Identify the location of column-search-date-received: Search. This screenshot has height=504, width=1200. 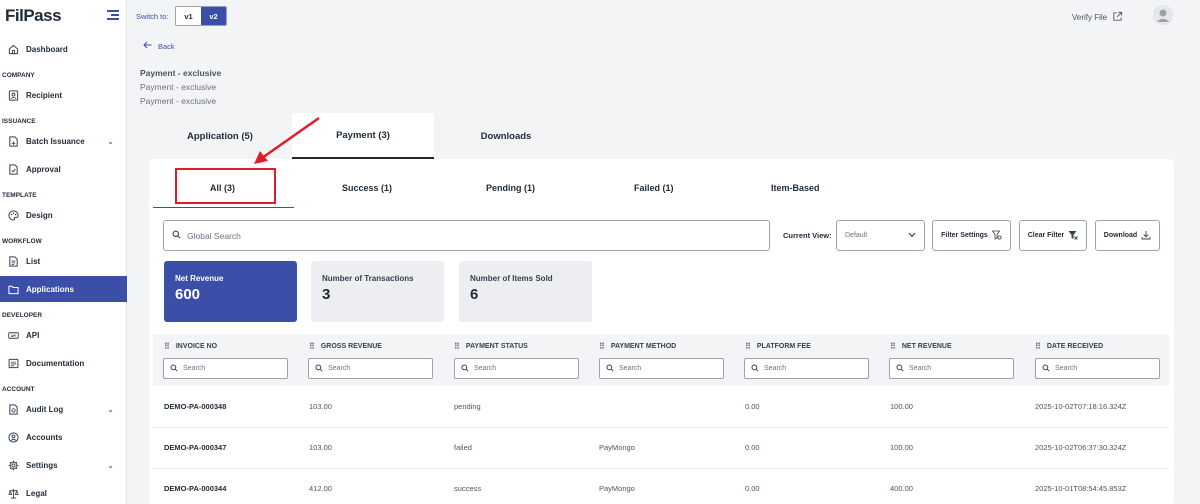
(1097, 368).